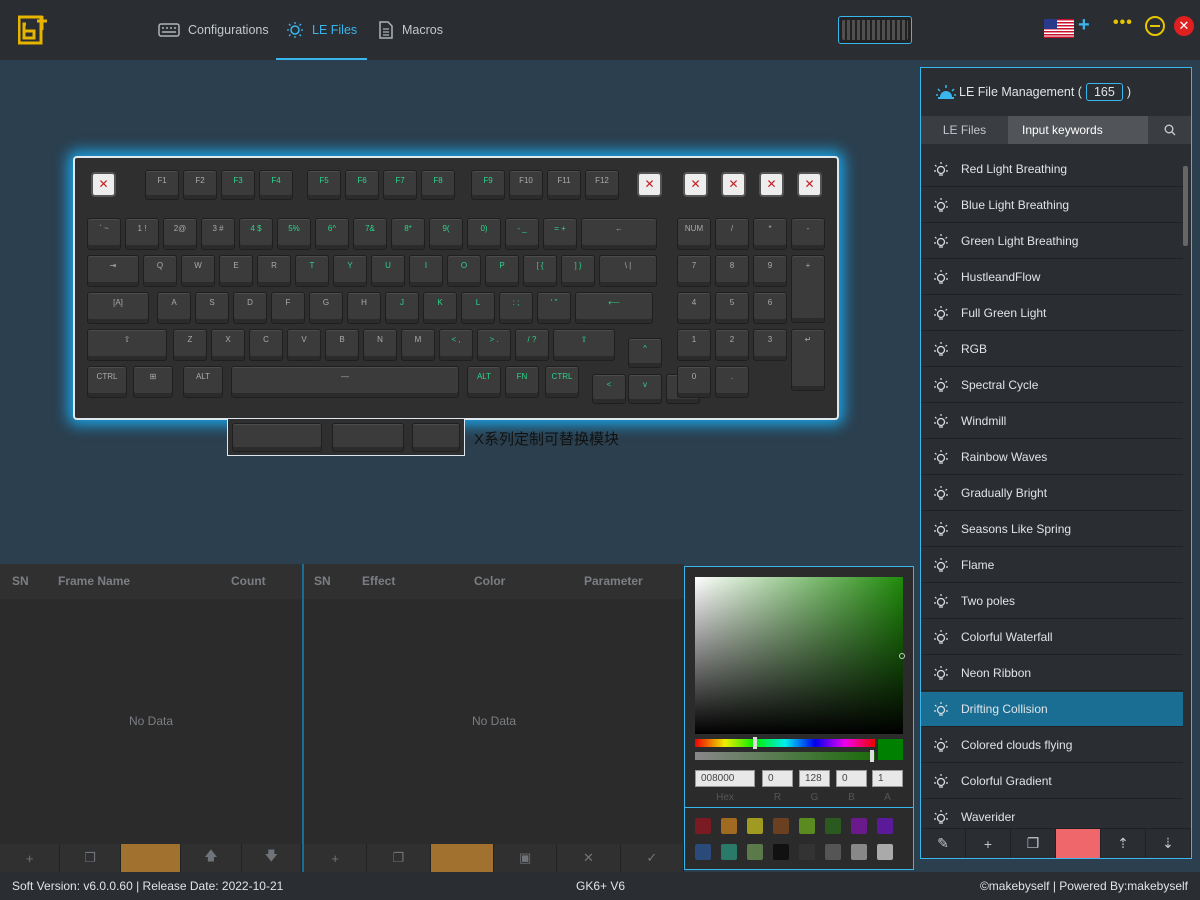 Image resolution: width=1200 pixels, height=900 pixels. What do you see at coordinates (1052, 205) in the screenshot?
I see `le-file-item: Blue Light Breathing` at bounding box center [1052, 205].